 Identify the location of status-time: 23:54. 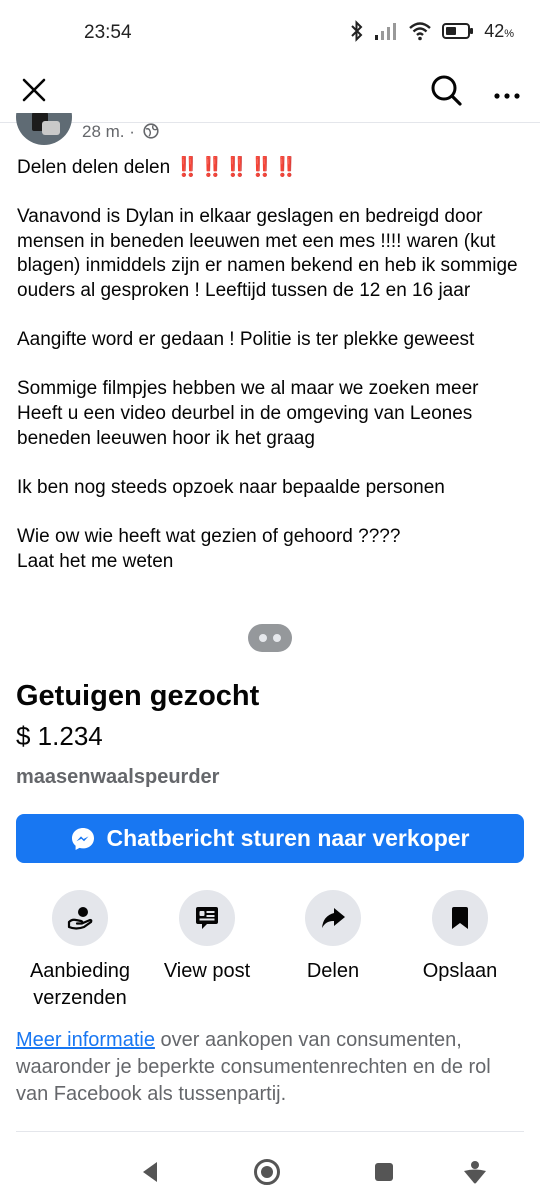
(108, 32).